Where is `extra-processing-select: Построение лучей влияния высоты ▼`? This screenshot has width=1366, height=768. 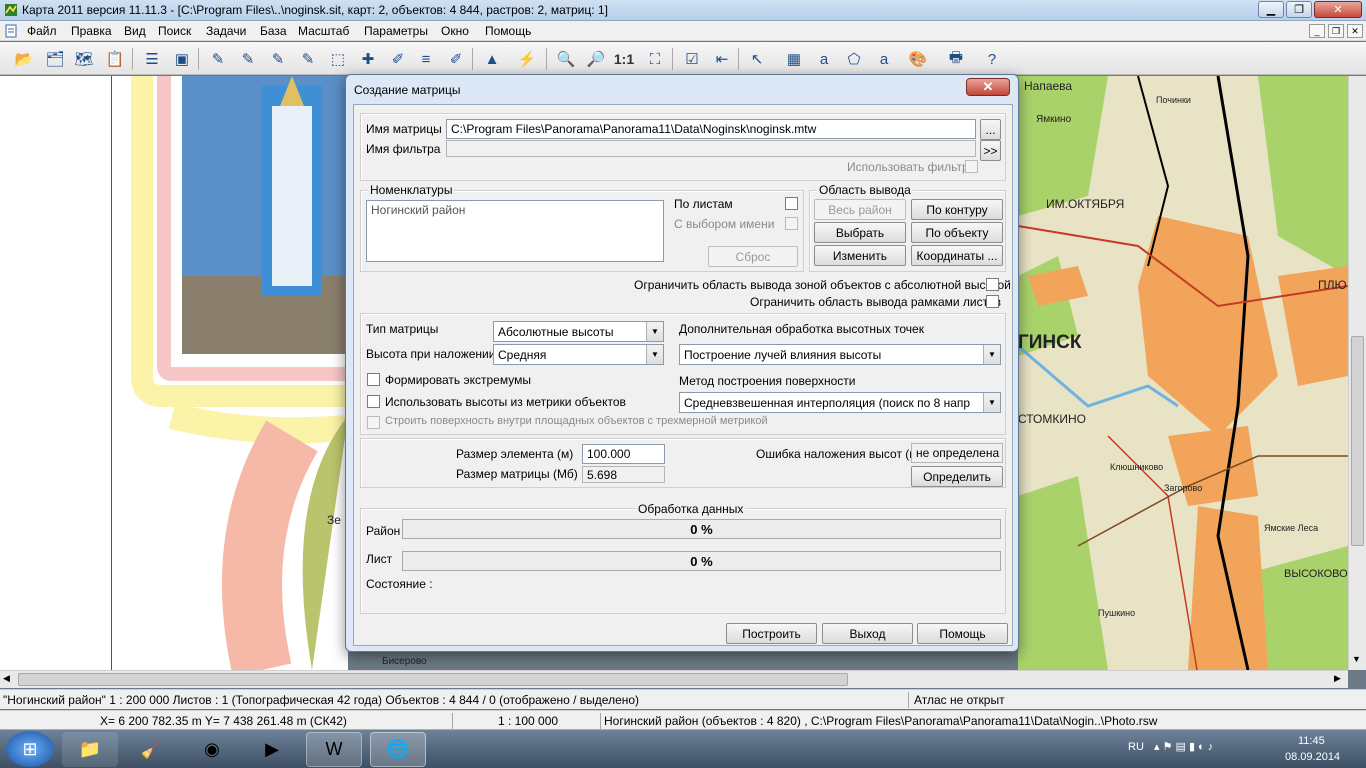
extra-processing-select: Построение лучей влияния высоты ▼ is located at coordinates (840, 354).